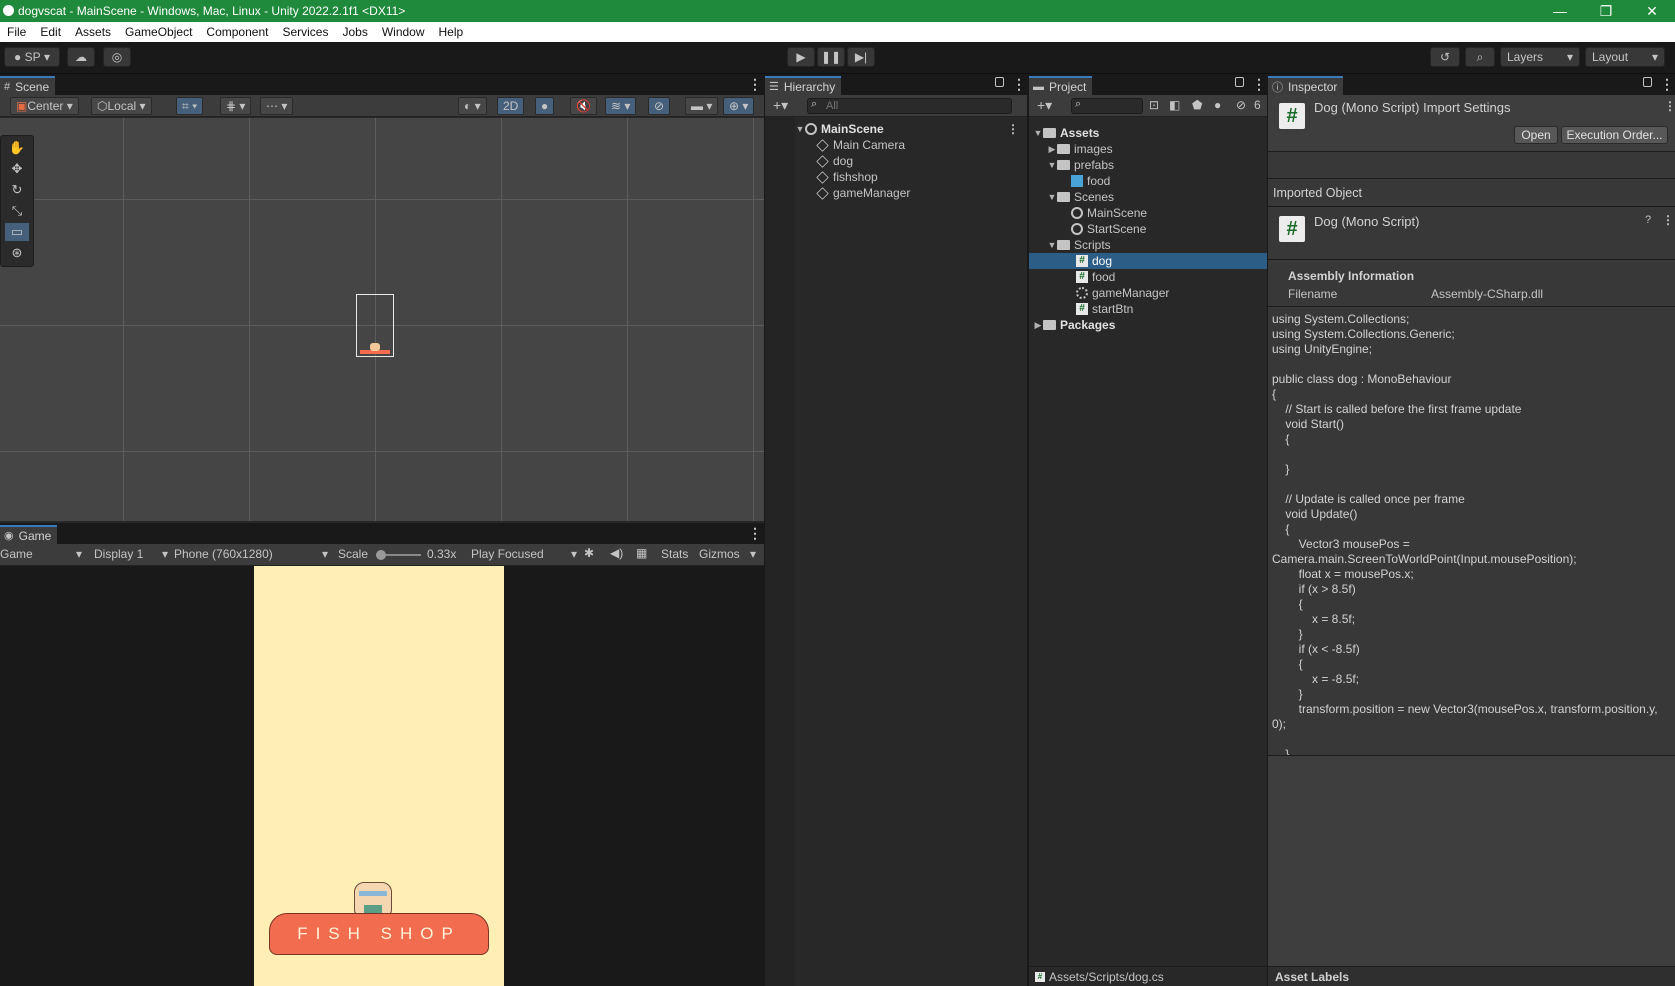 Image resolution: width=1675 pixels, height=986 pixels. I want to click on asset-dog-script: # dog, so click(1148, 261).